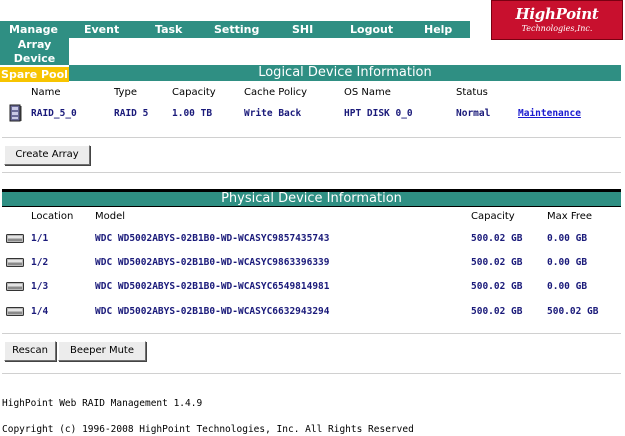 This screenshot has height=436, width=625. I want to click on rescan-button: Rescan, so click(30, 351).